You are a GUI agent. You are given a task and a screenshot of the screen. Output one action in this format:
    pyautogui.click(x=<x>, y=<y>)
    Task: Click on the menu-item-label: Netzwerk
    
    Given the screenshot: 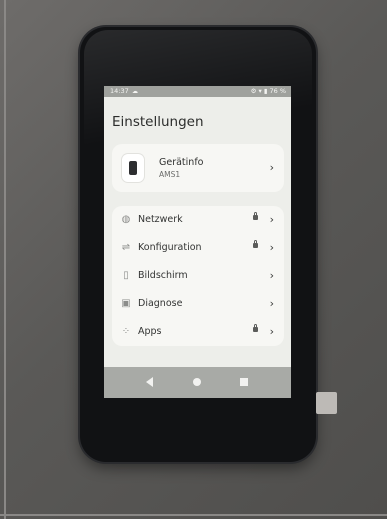 What is the action you would take?
    pyautogui.click(x=160, y=219)
    